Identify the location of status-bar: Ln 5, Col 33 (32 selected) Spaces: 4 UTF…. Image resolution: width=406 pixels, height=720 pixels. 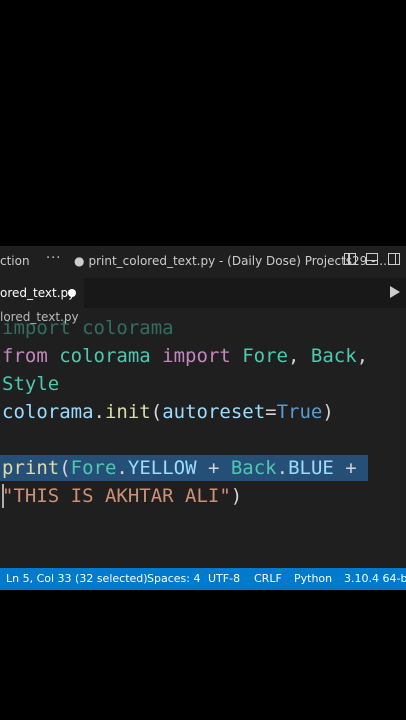
(203, 579).